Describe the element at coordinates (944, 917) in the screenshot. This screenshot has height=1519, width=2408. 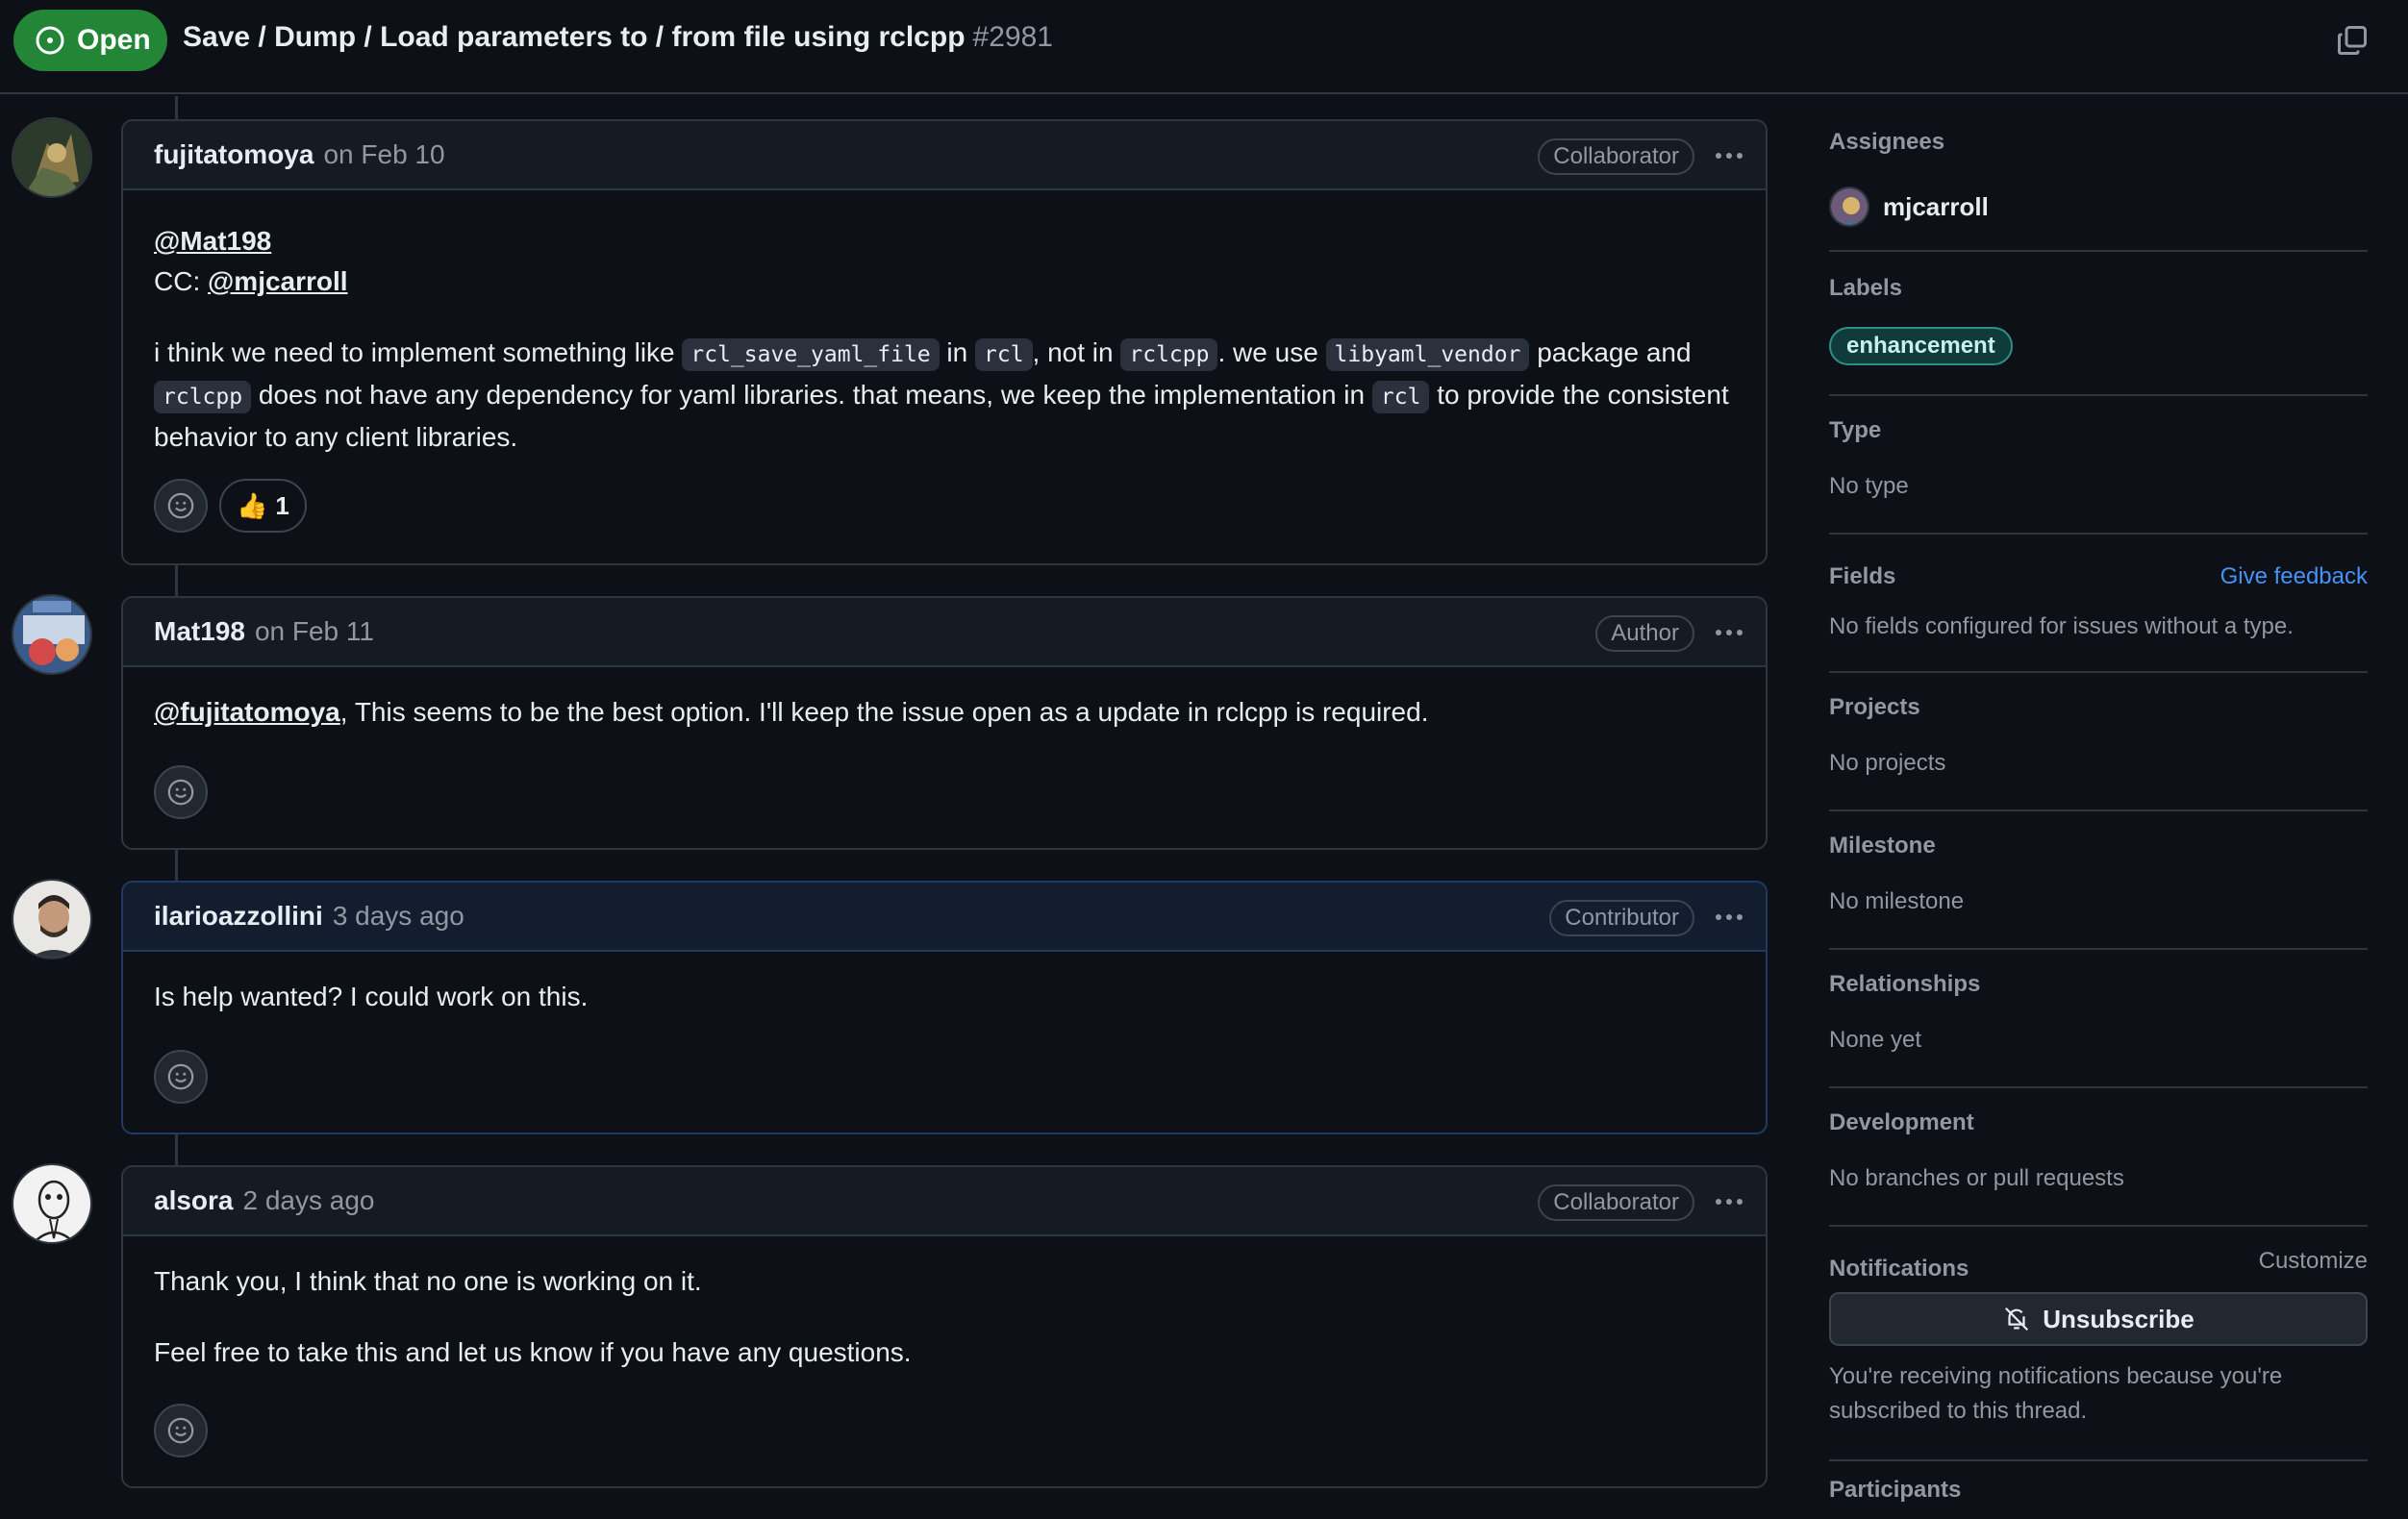
I see `comment-header: ilarioazzollini 3 days ago Contributor` at that location.